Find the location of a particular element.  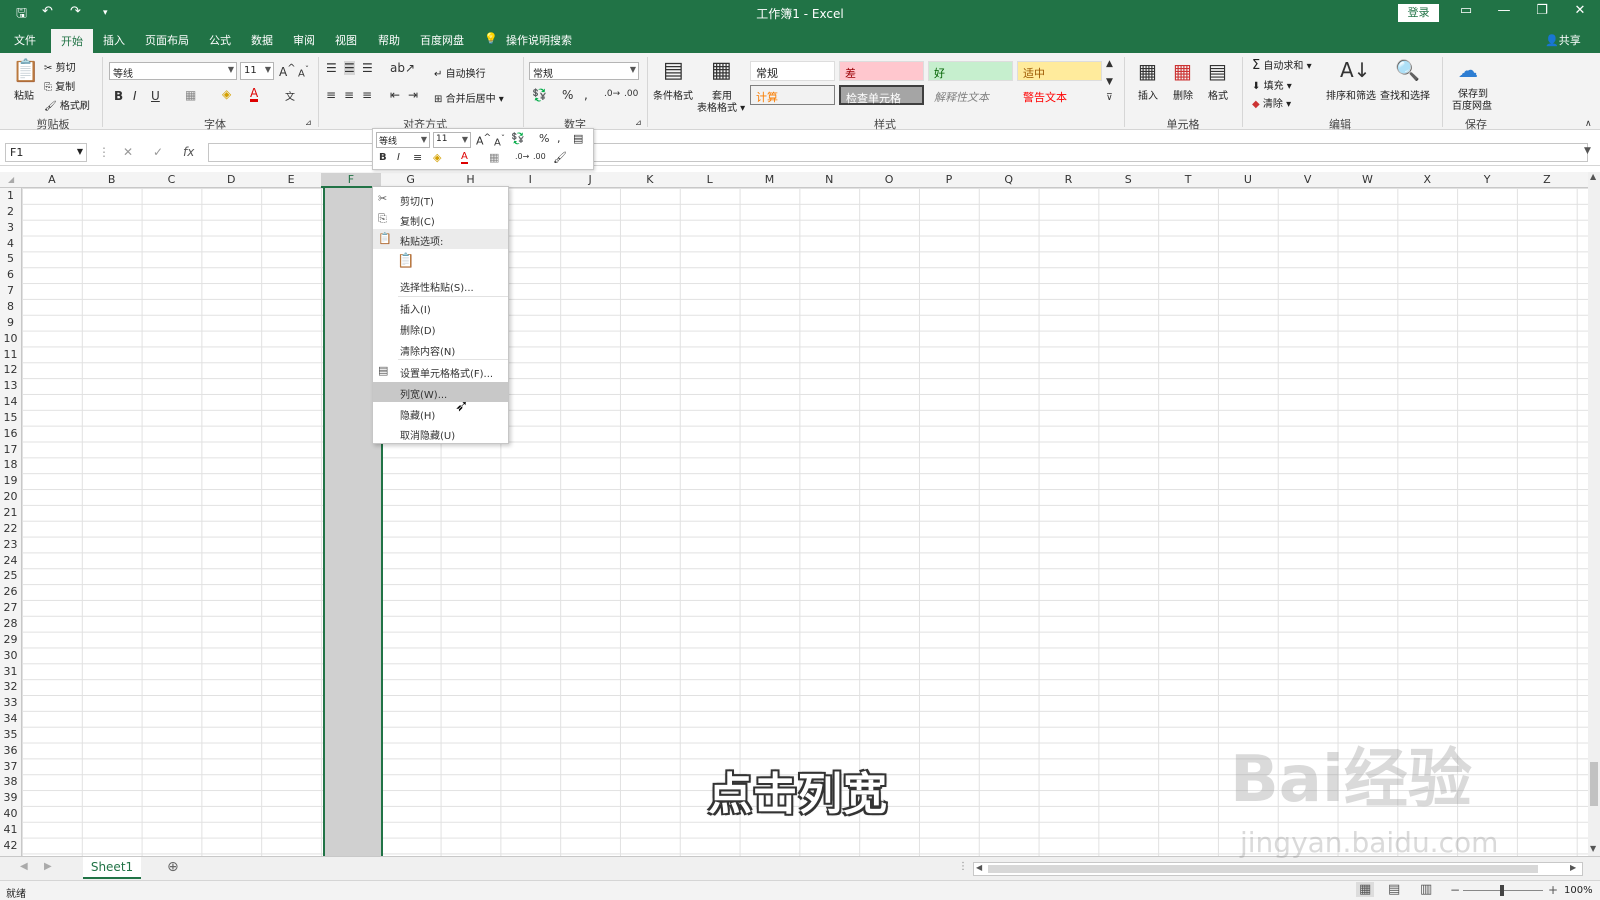

conditional-format-icon: ▤ is located at coordinates (673, 70).